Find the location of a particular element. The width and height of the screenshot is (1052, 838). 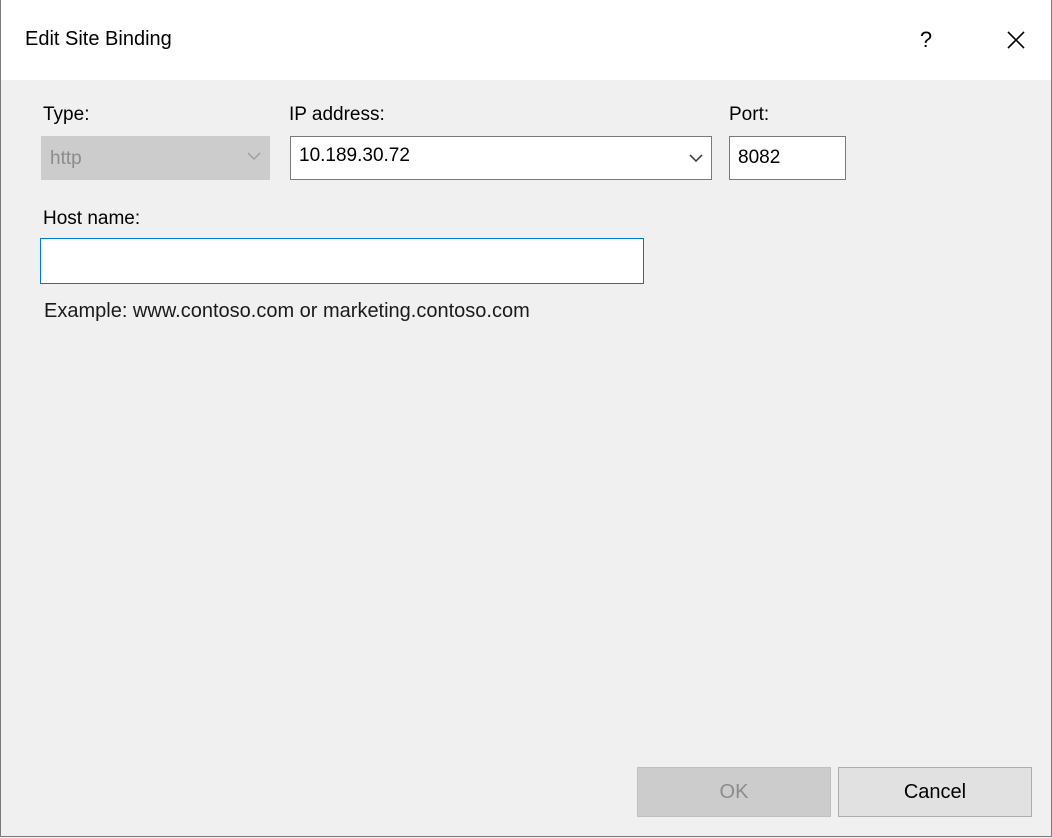

ip-address-label: IP address: is located at coordinates (337, 114).